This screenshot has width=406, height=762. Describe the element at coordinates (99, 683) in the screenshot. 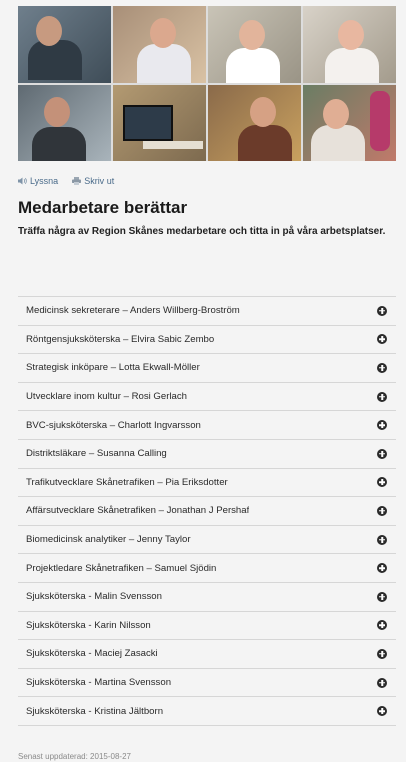

I see `accordion-item-label: Sjuksköterska - Martina Svensson` at that location.